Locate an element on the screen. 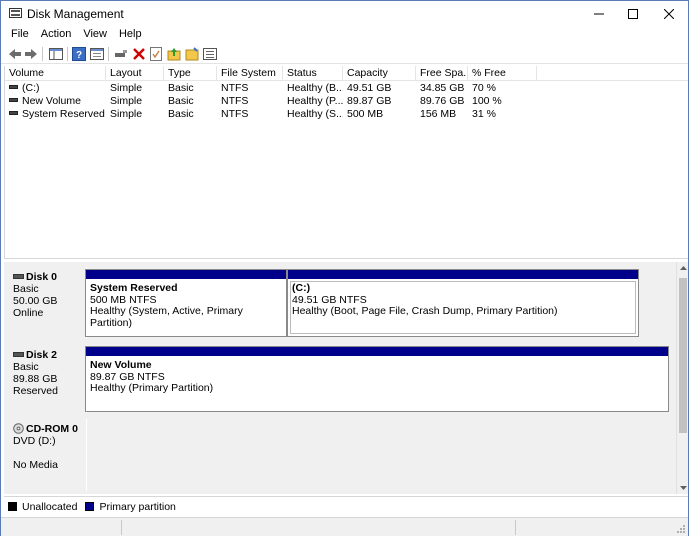 The width and height of the screenshot is (689, 536). disk-map-scrollbar is located at coordinates (682, 378).